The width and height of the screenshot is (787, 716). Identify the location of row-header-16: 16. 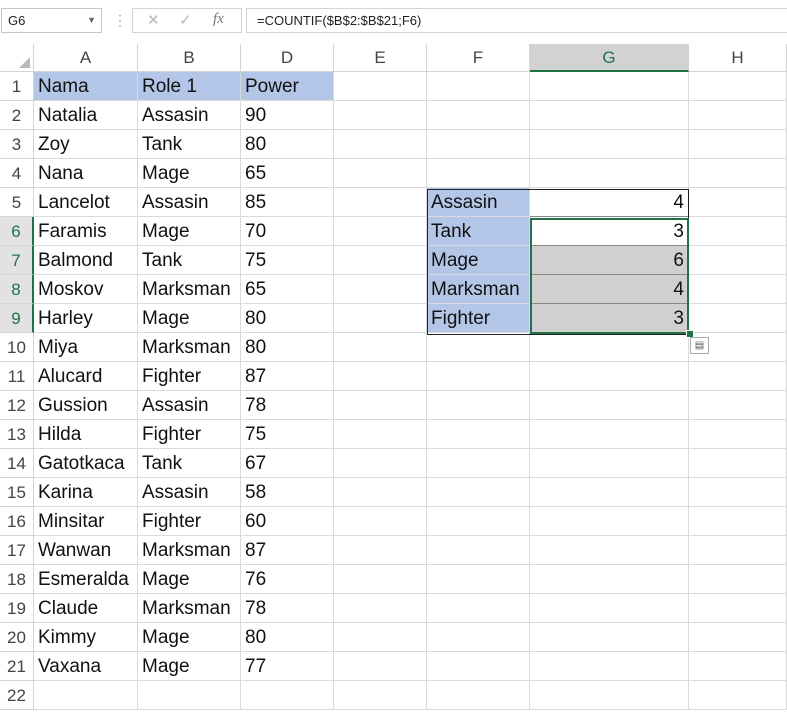
(17, 521).